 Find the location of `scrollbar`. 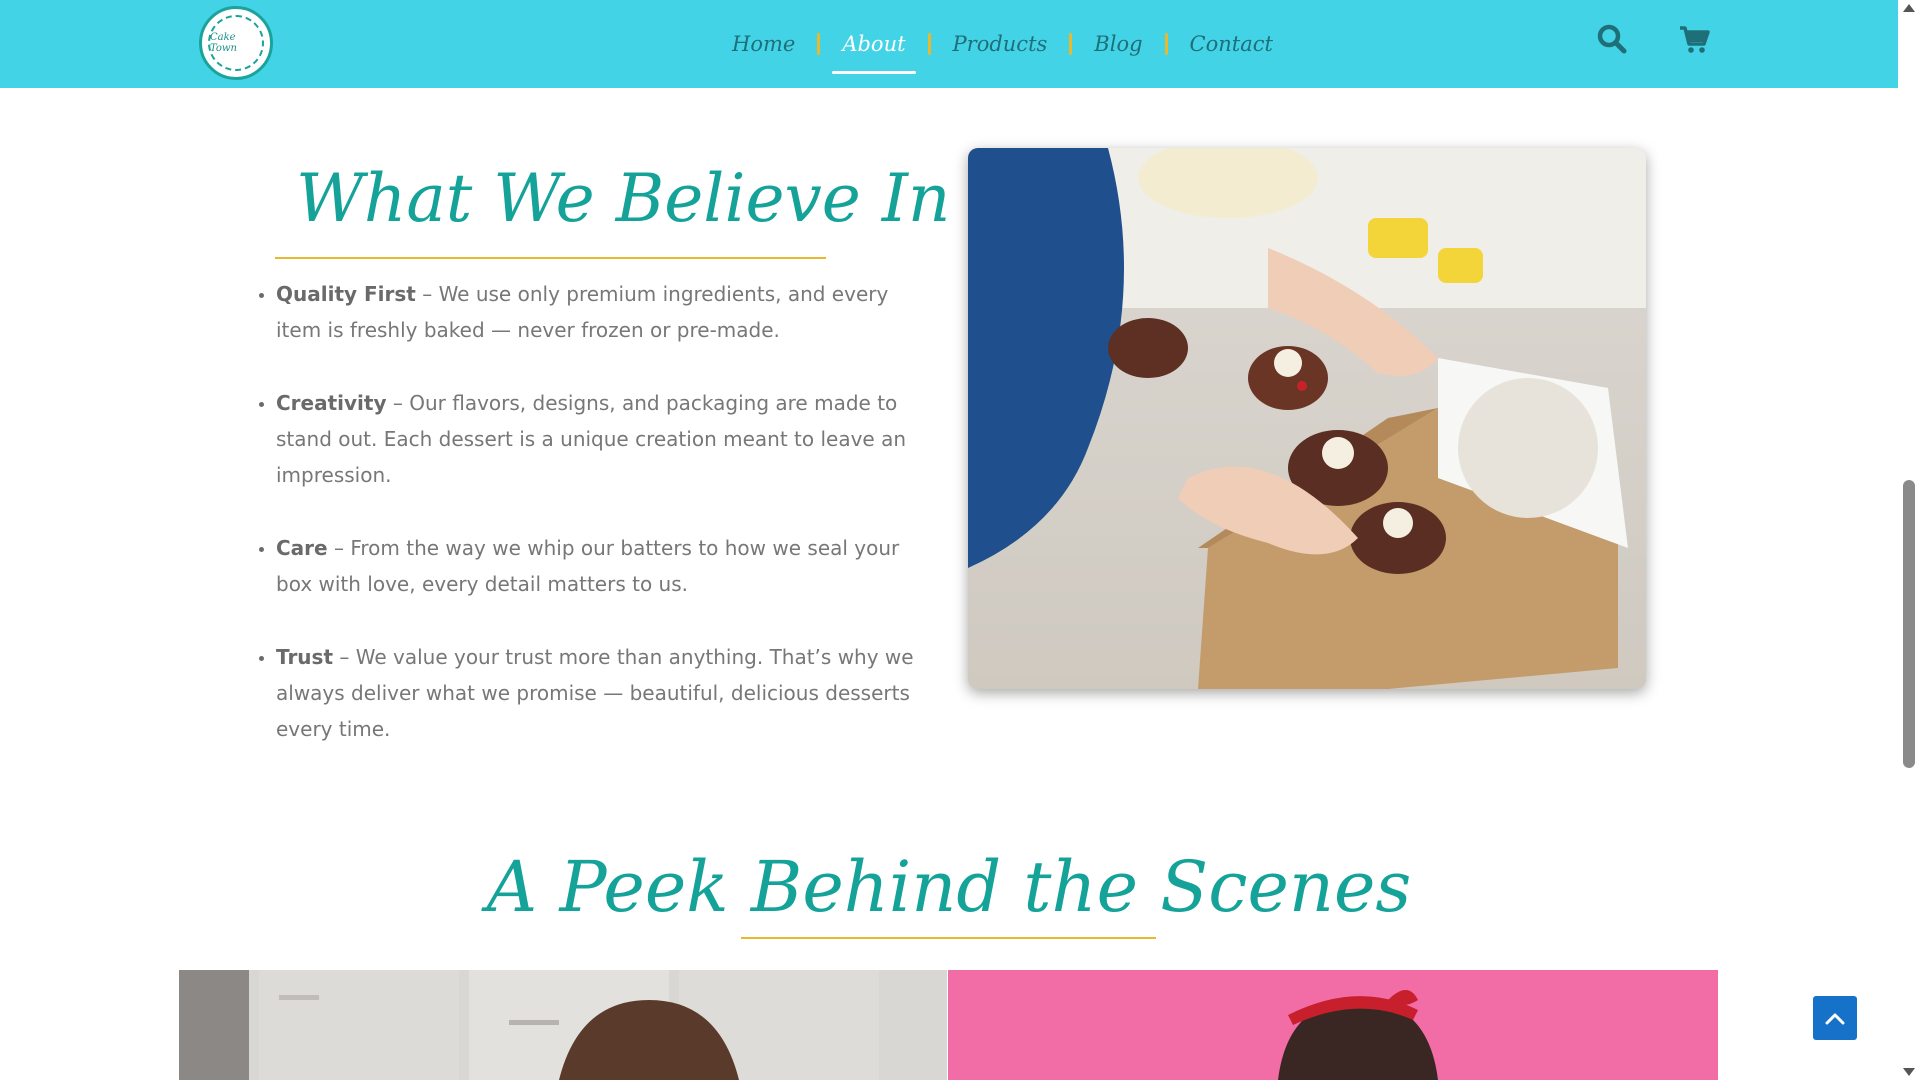

scrollbar is located at coordinates (1909, 540).